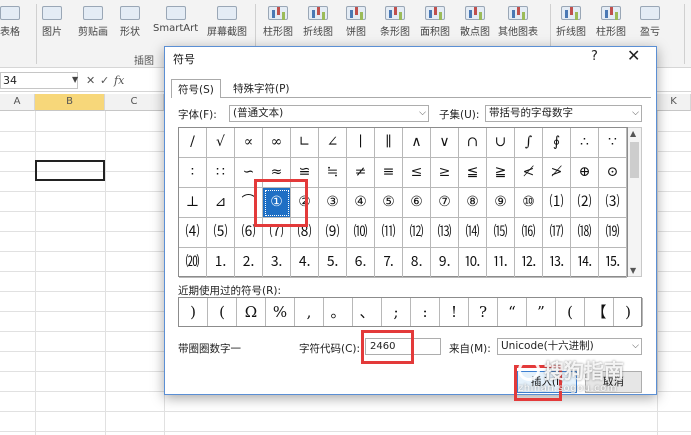  Describe the element at coordinates (17, 102) in the screenshot. I see `column-header-a: A` at that location.